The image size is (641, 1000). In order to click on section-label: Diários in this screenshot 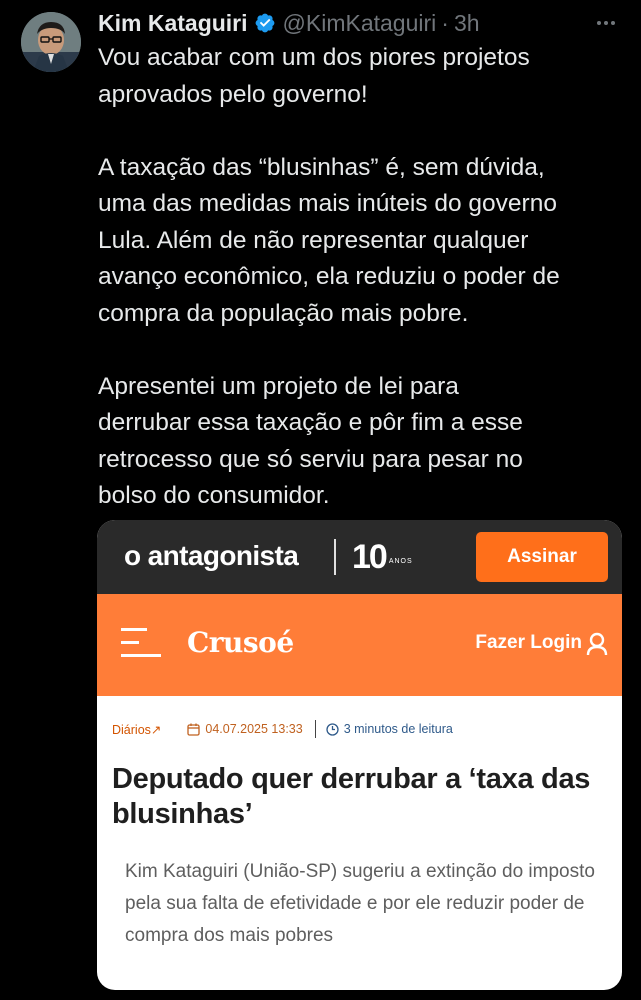, I will do `click(131, 729)`.